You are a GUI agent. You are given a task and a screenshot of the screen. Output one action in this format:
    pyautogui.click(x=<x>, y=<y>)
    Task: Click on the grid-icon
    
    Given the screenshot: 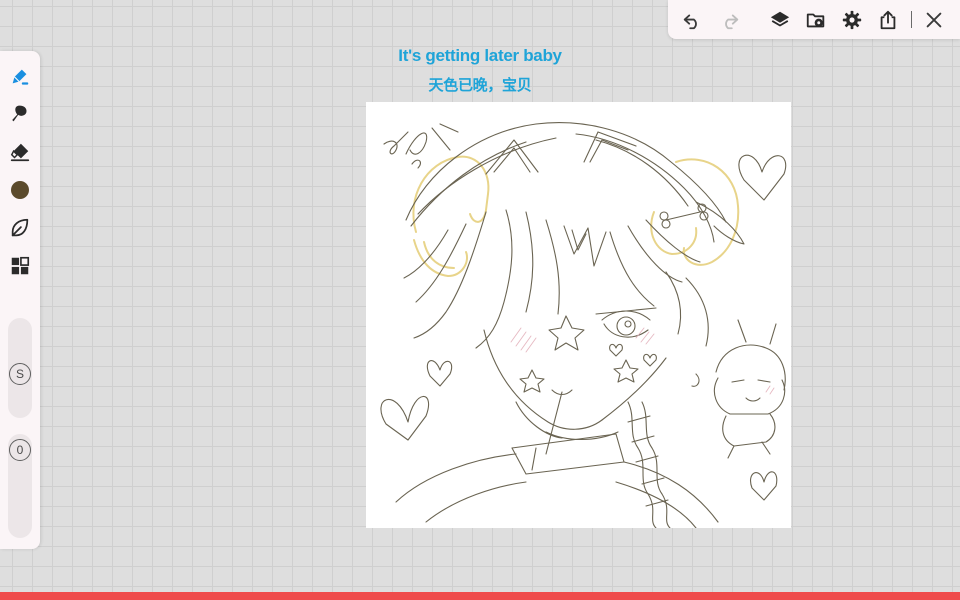 What is the action you would take?
    pyautogui.click(x=20, y=265)
    